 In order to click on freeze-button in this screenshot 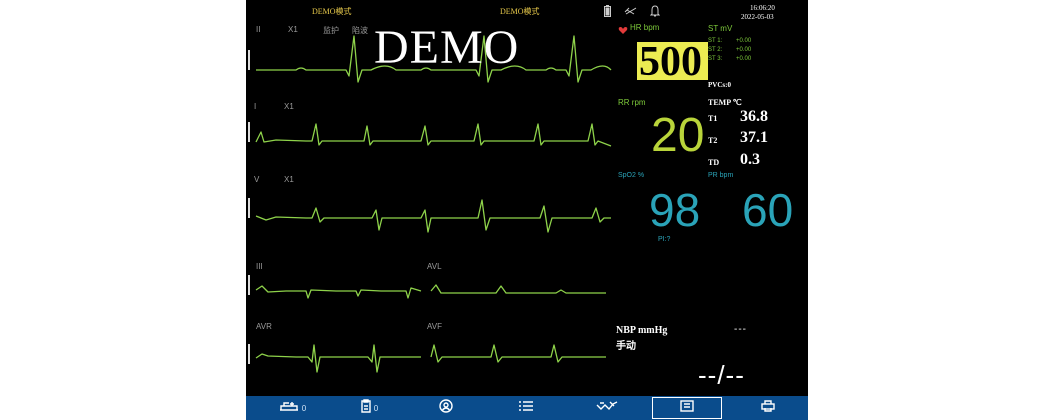, I will do `click(687, 408)`.